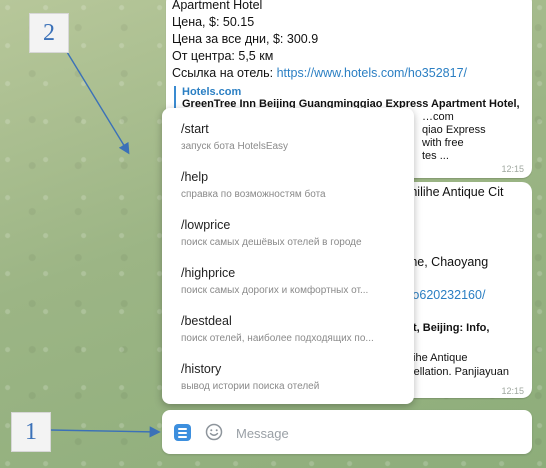 This screenshot has width=546, height=468. I want to click on annotation-marker-1: 1, so click(31, 432).